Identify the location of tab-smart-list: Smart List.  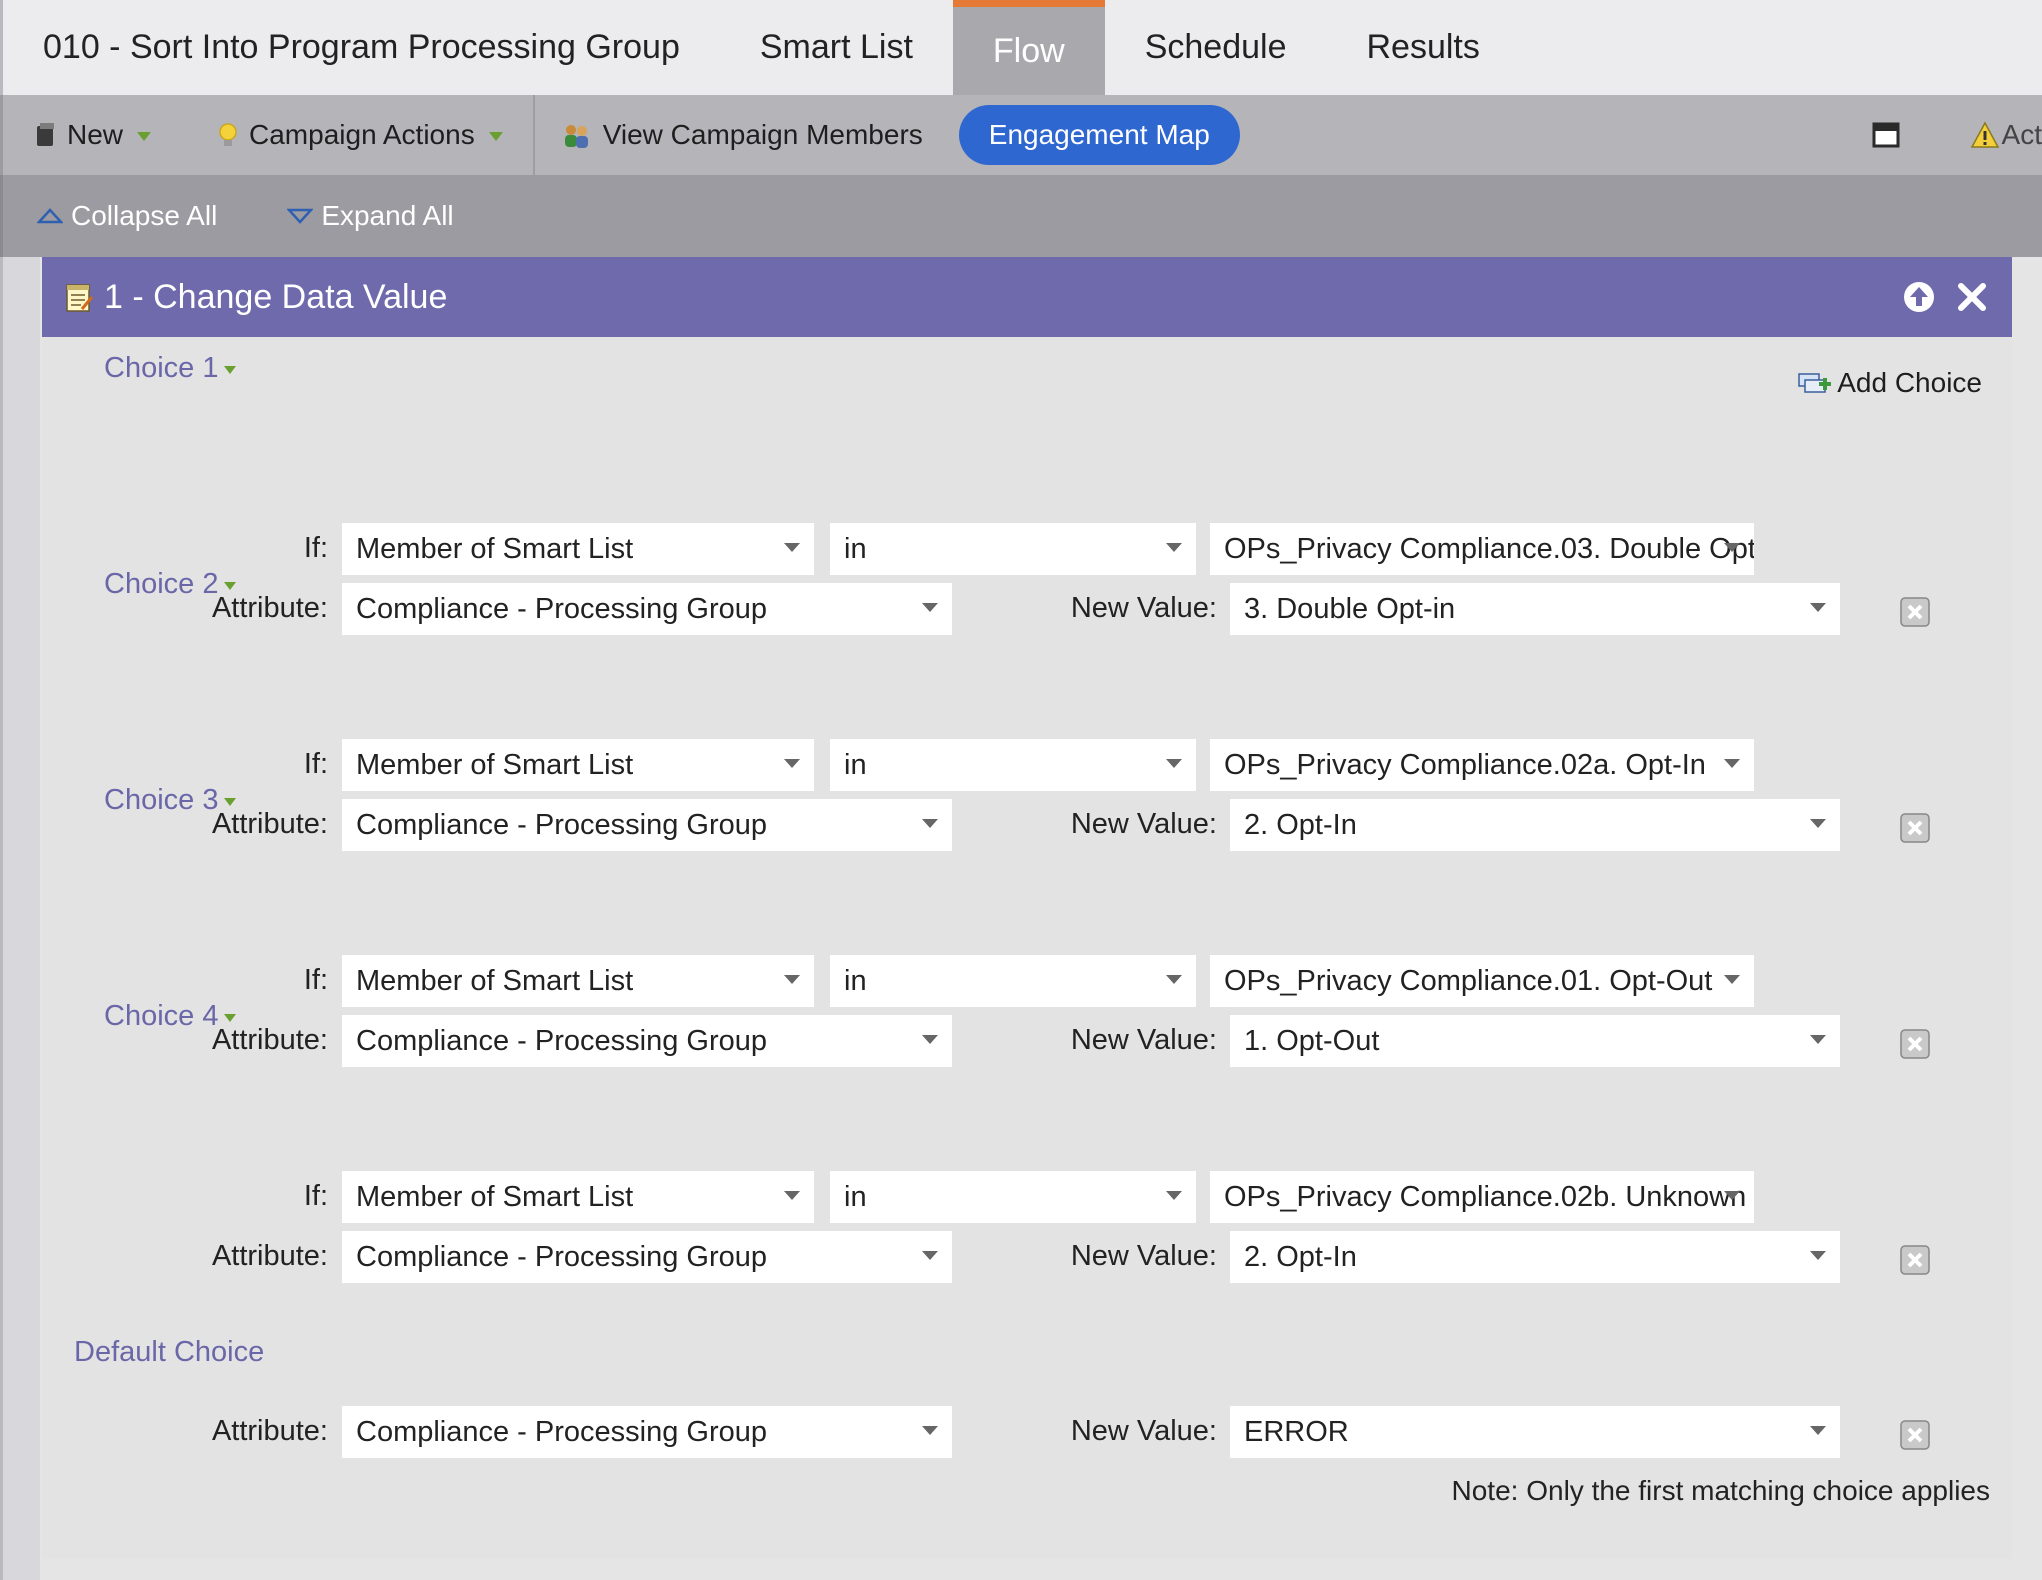
(836, 47).